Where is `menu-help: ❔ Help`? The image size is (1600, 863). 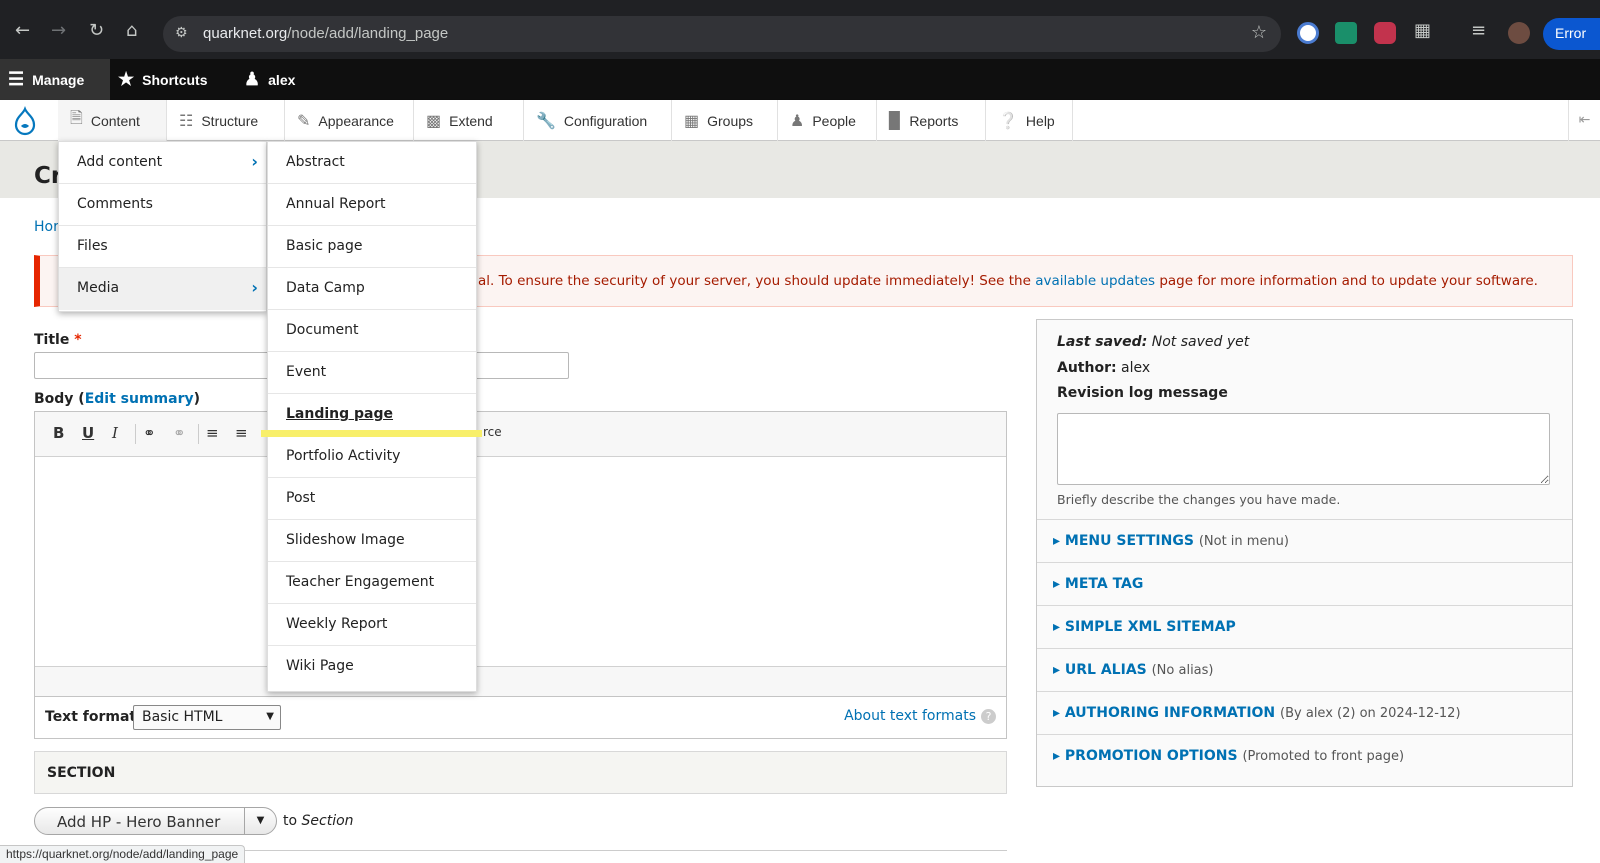 menu-help: ❔ Help is located at coordinates (1029, 120).